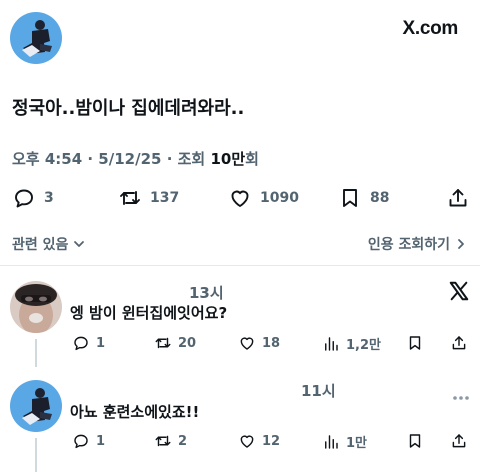 The height and width of the screenshot is (472, 480). I want to click on related-dropdown: 관련 있음, so click(49, 244).